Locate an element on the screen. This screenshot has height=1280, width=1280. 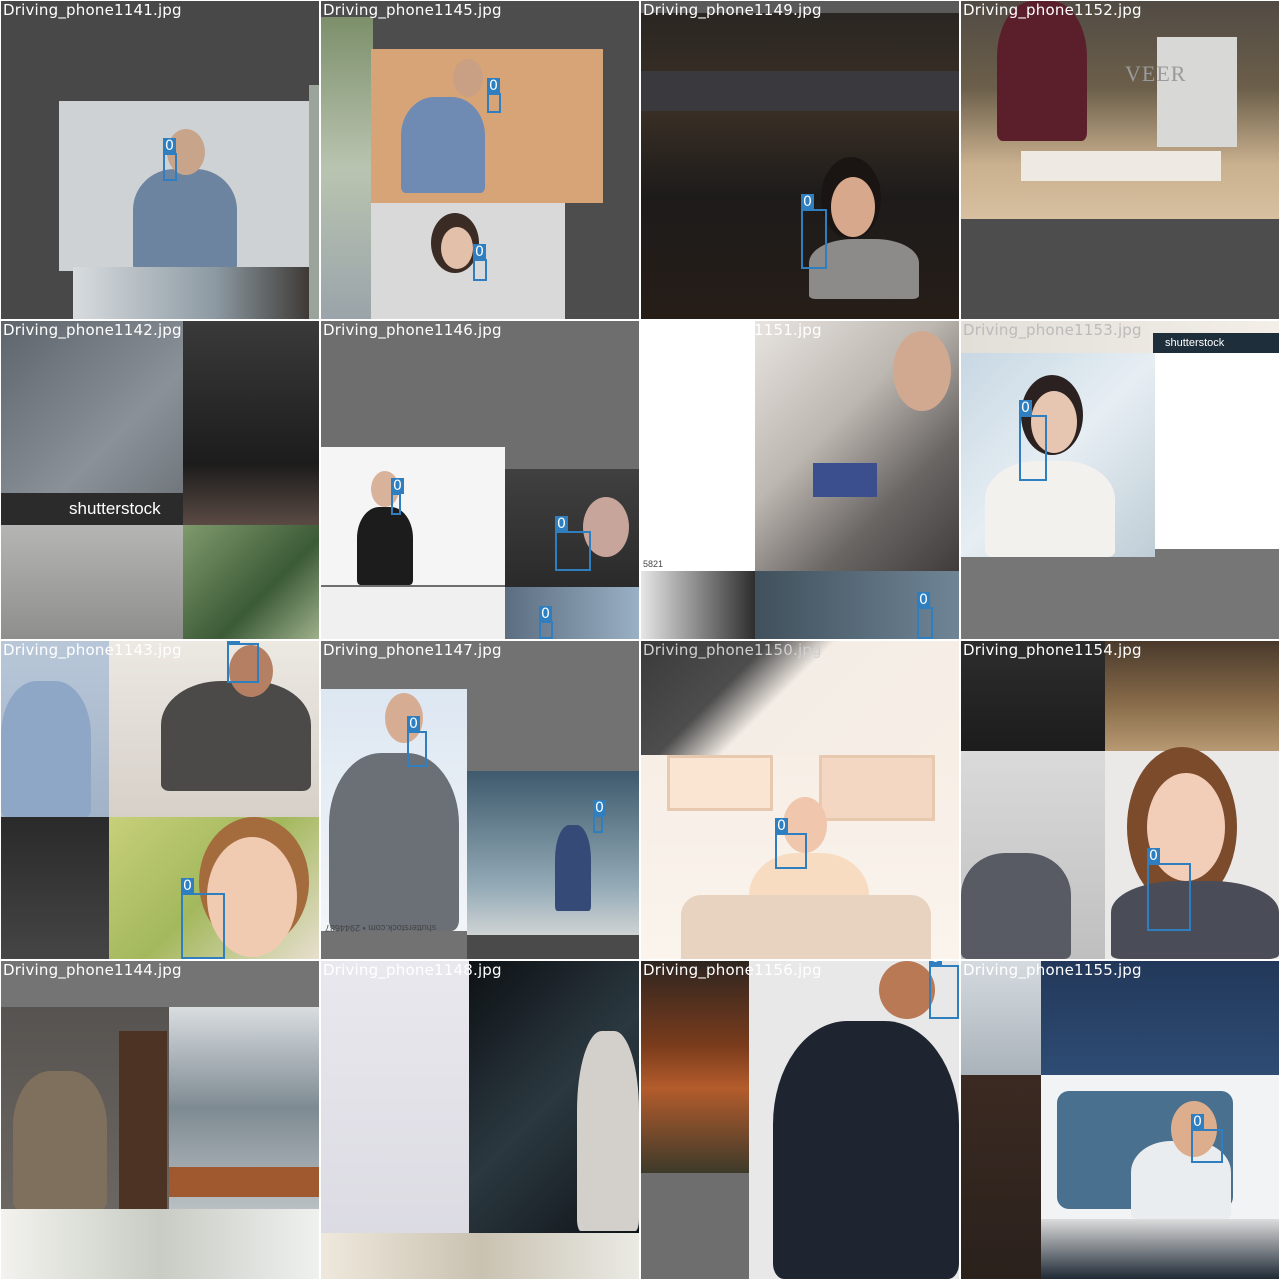
mosaic-tile: 5821 0 Driving_phone1151.jpg is located at coordinates (800, 480).